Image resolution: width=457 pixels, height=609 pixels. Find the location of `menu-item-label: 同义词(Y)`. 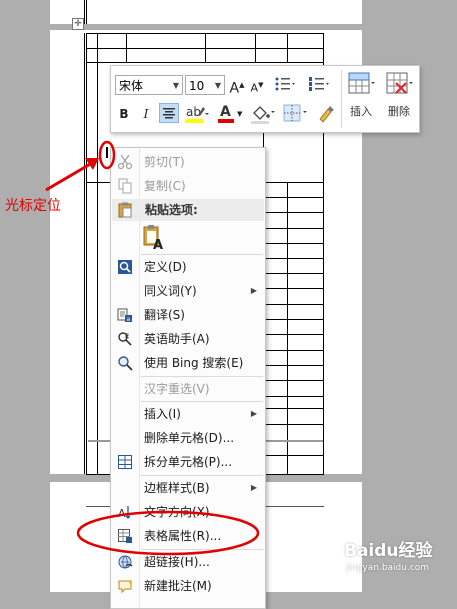

menu-item-label: 同义词(Y) is located at coordinates (170, 291).